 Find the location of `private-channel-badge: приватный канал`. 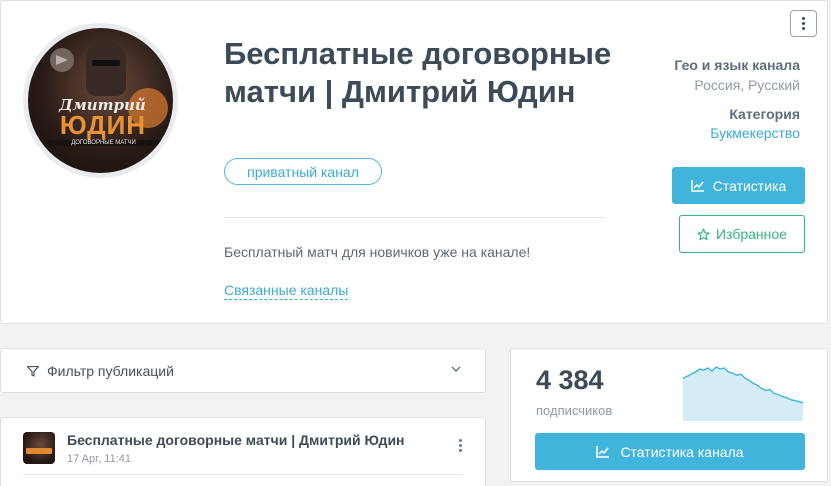

private-channel-badge: приватный канал is located at coordinates (303, 171).